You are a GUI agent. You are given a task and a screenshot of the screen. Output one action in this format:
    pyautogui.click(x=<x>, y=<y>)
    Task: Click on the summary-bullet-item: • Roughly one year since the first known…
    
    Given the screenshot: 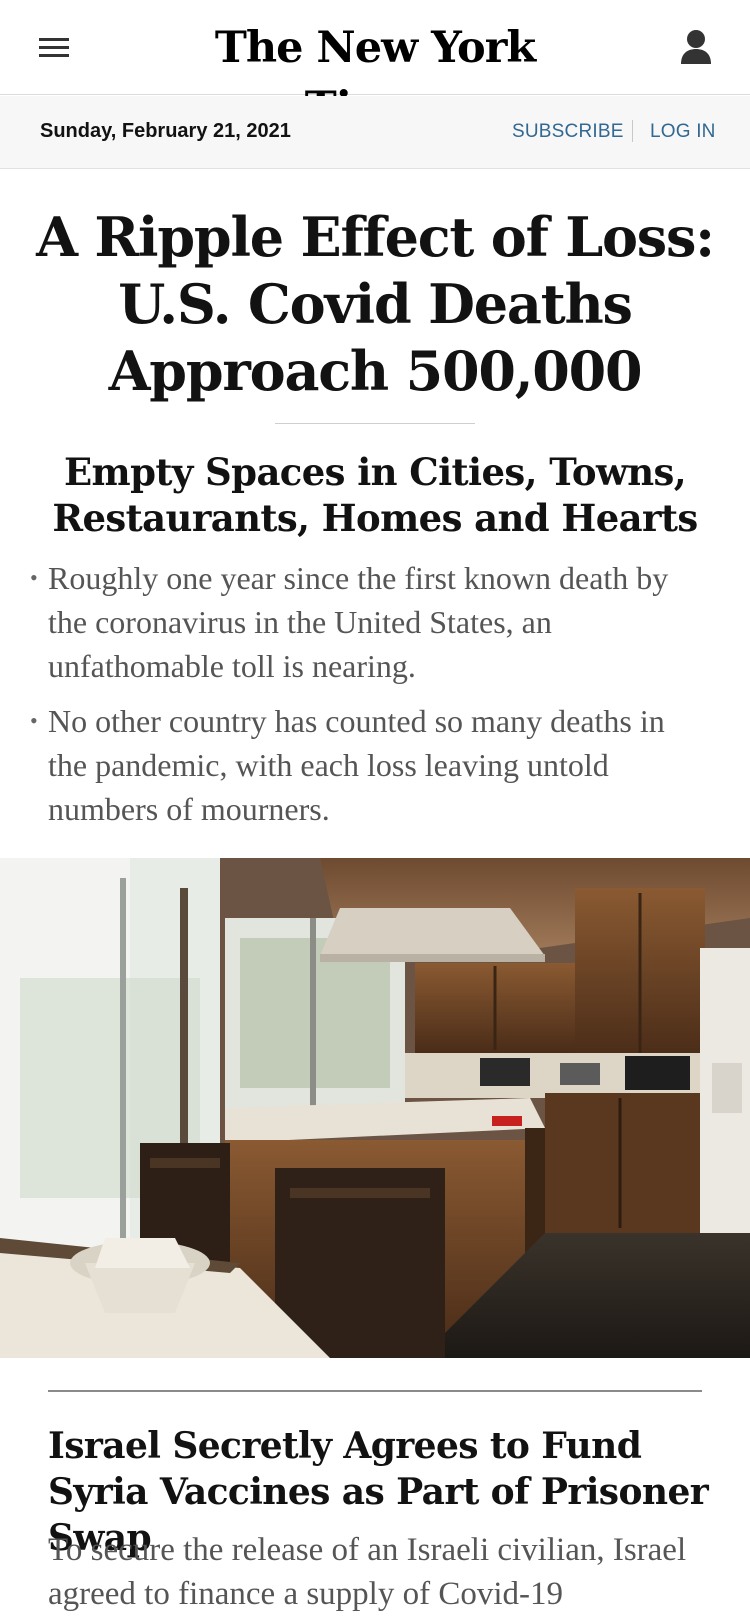 What is the action you would take?
    pyautogui.click(x=370, y=622)
    